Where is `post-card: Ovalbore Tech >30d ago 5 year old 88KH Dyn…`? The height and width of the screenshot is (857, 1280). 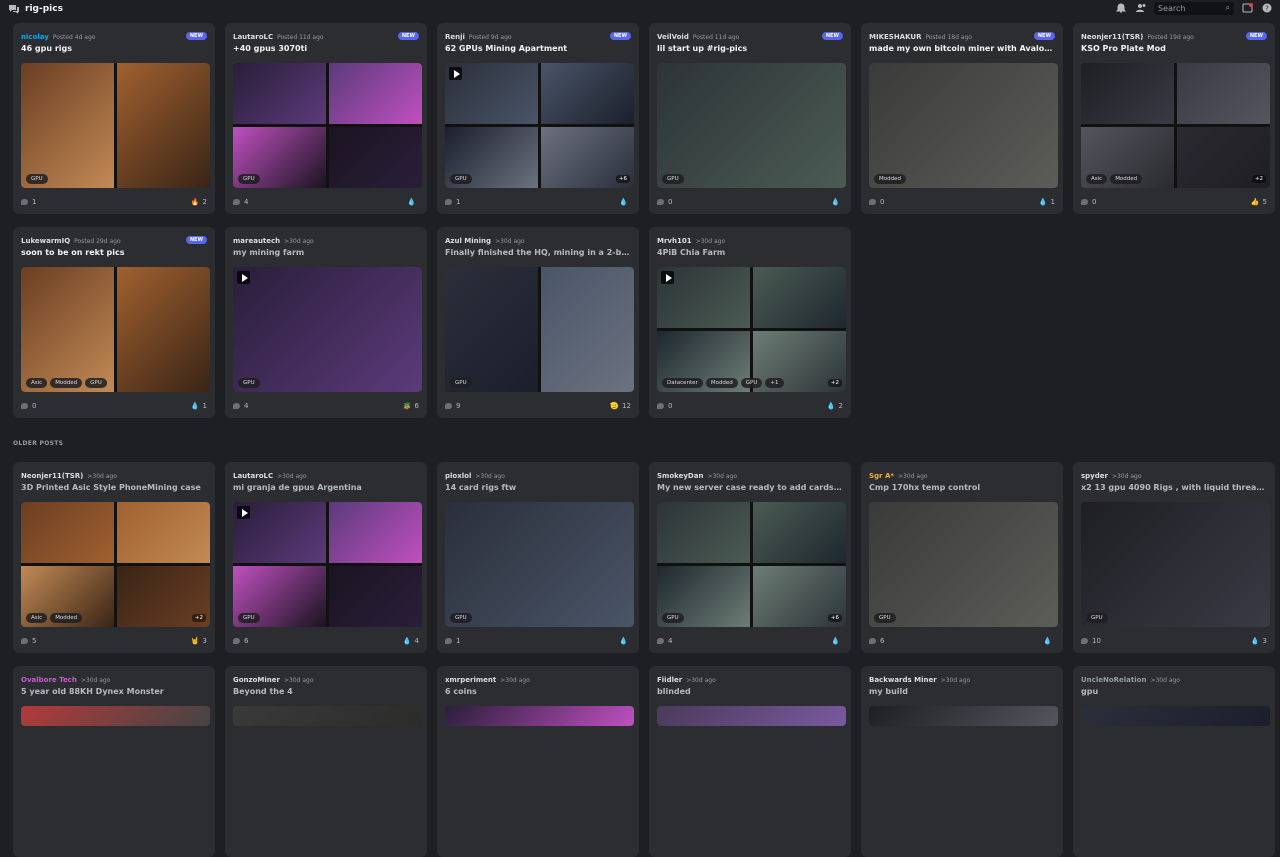 post-card: Ovalbore Tech >30d ago 5 year old 88KH Dyn… is located at coordinates (114, 761).